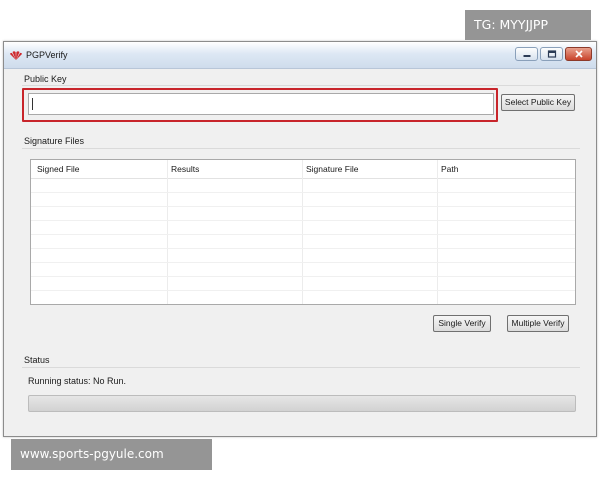 The width and height of the screenshot is (600, 480). What do you see at coordinates (301, 367) in the screenshot?
I see `status-group-line` at bounding box center [301, 367].